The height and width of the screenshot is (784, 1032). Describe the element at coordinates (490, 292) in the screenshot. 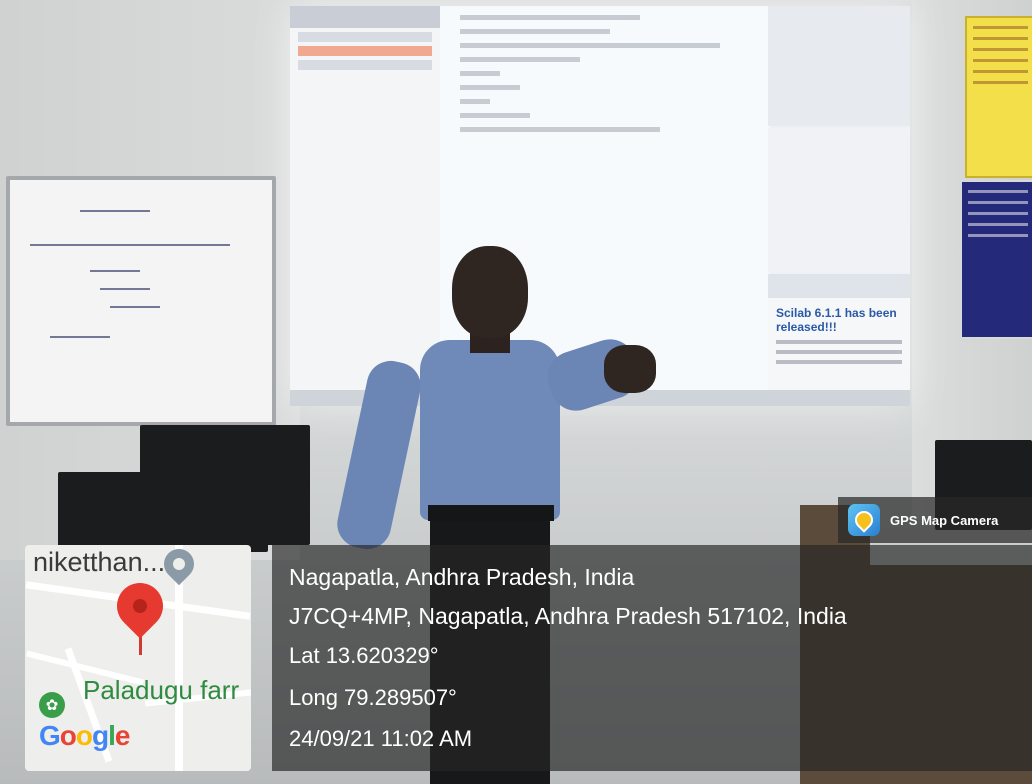

I see `person-head` at that location.